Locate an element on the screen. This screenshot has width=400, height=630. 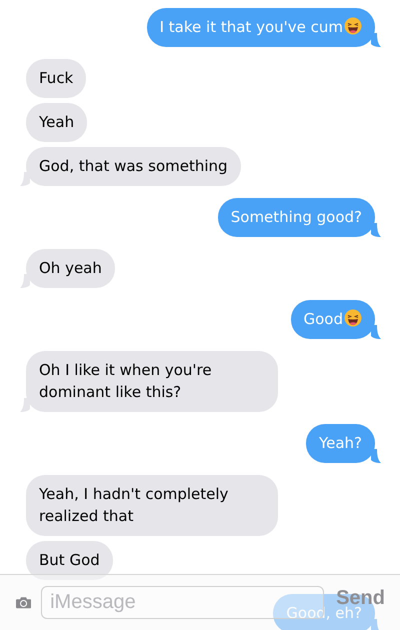
received-message: Fuck is located at coordinates (56, 78).